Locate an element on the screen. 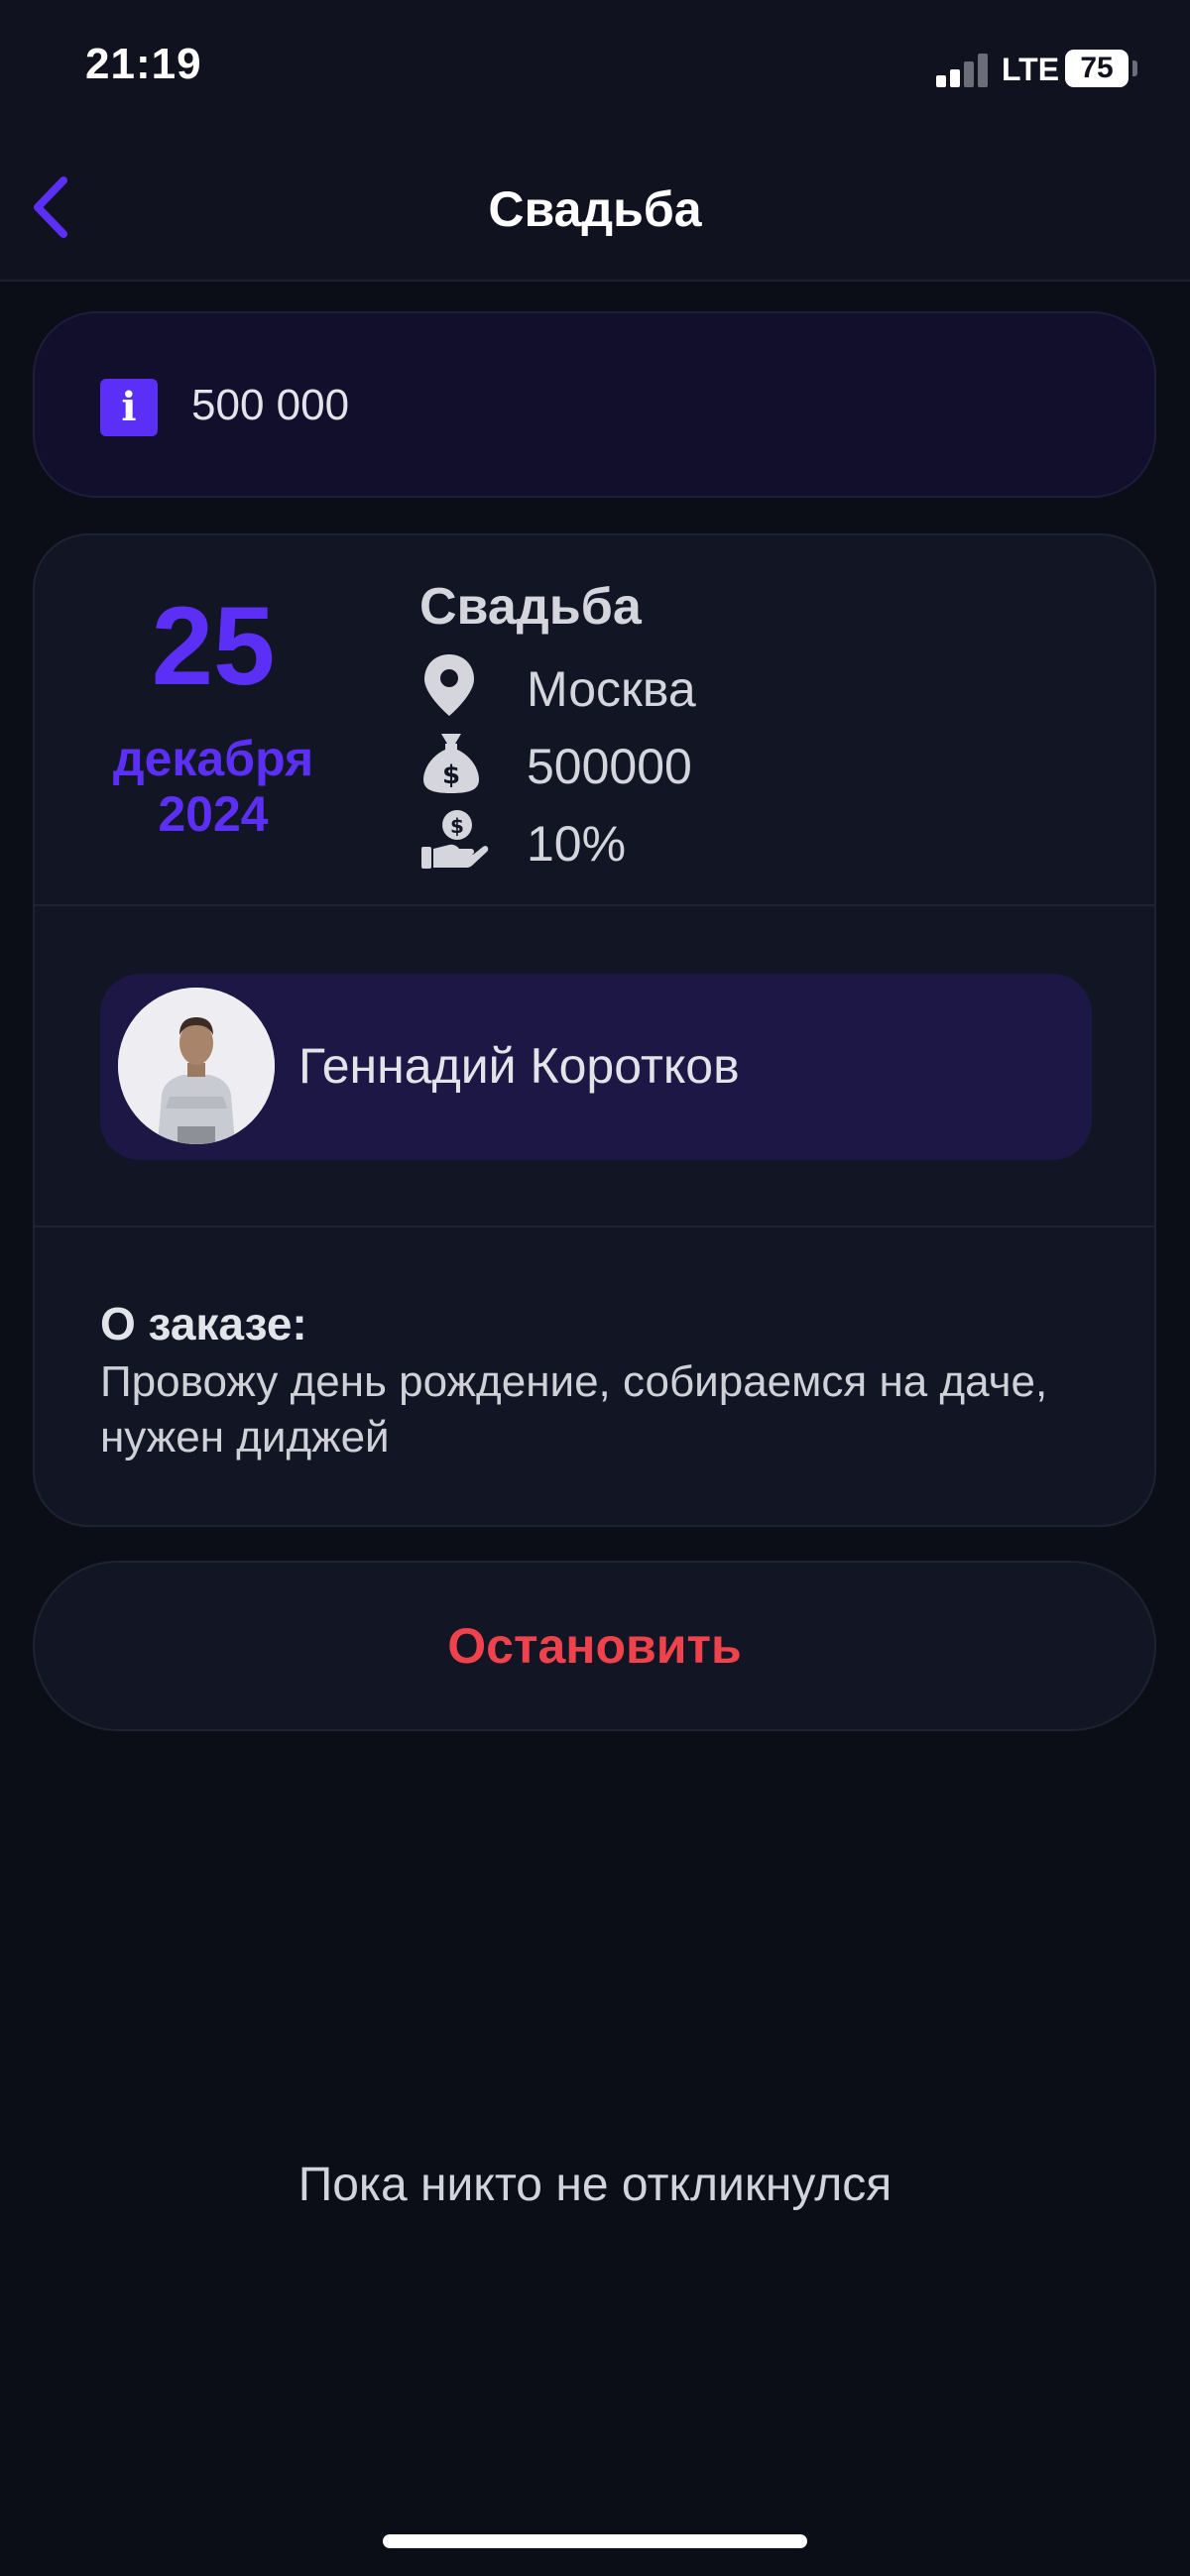  author-chip: Геннадий Коротков is located at coordinates (596, 1067).